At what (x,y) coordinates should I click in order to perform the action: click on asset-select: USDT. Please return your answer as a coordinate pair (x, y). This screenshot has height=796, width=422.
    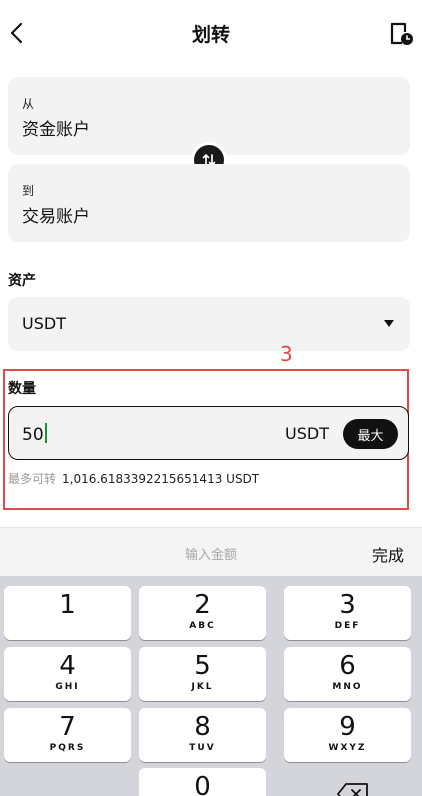
    Looking at the image, I should click on (209, 324).